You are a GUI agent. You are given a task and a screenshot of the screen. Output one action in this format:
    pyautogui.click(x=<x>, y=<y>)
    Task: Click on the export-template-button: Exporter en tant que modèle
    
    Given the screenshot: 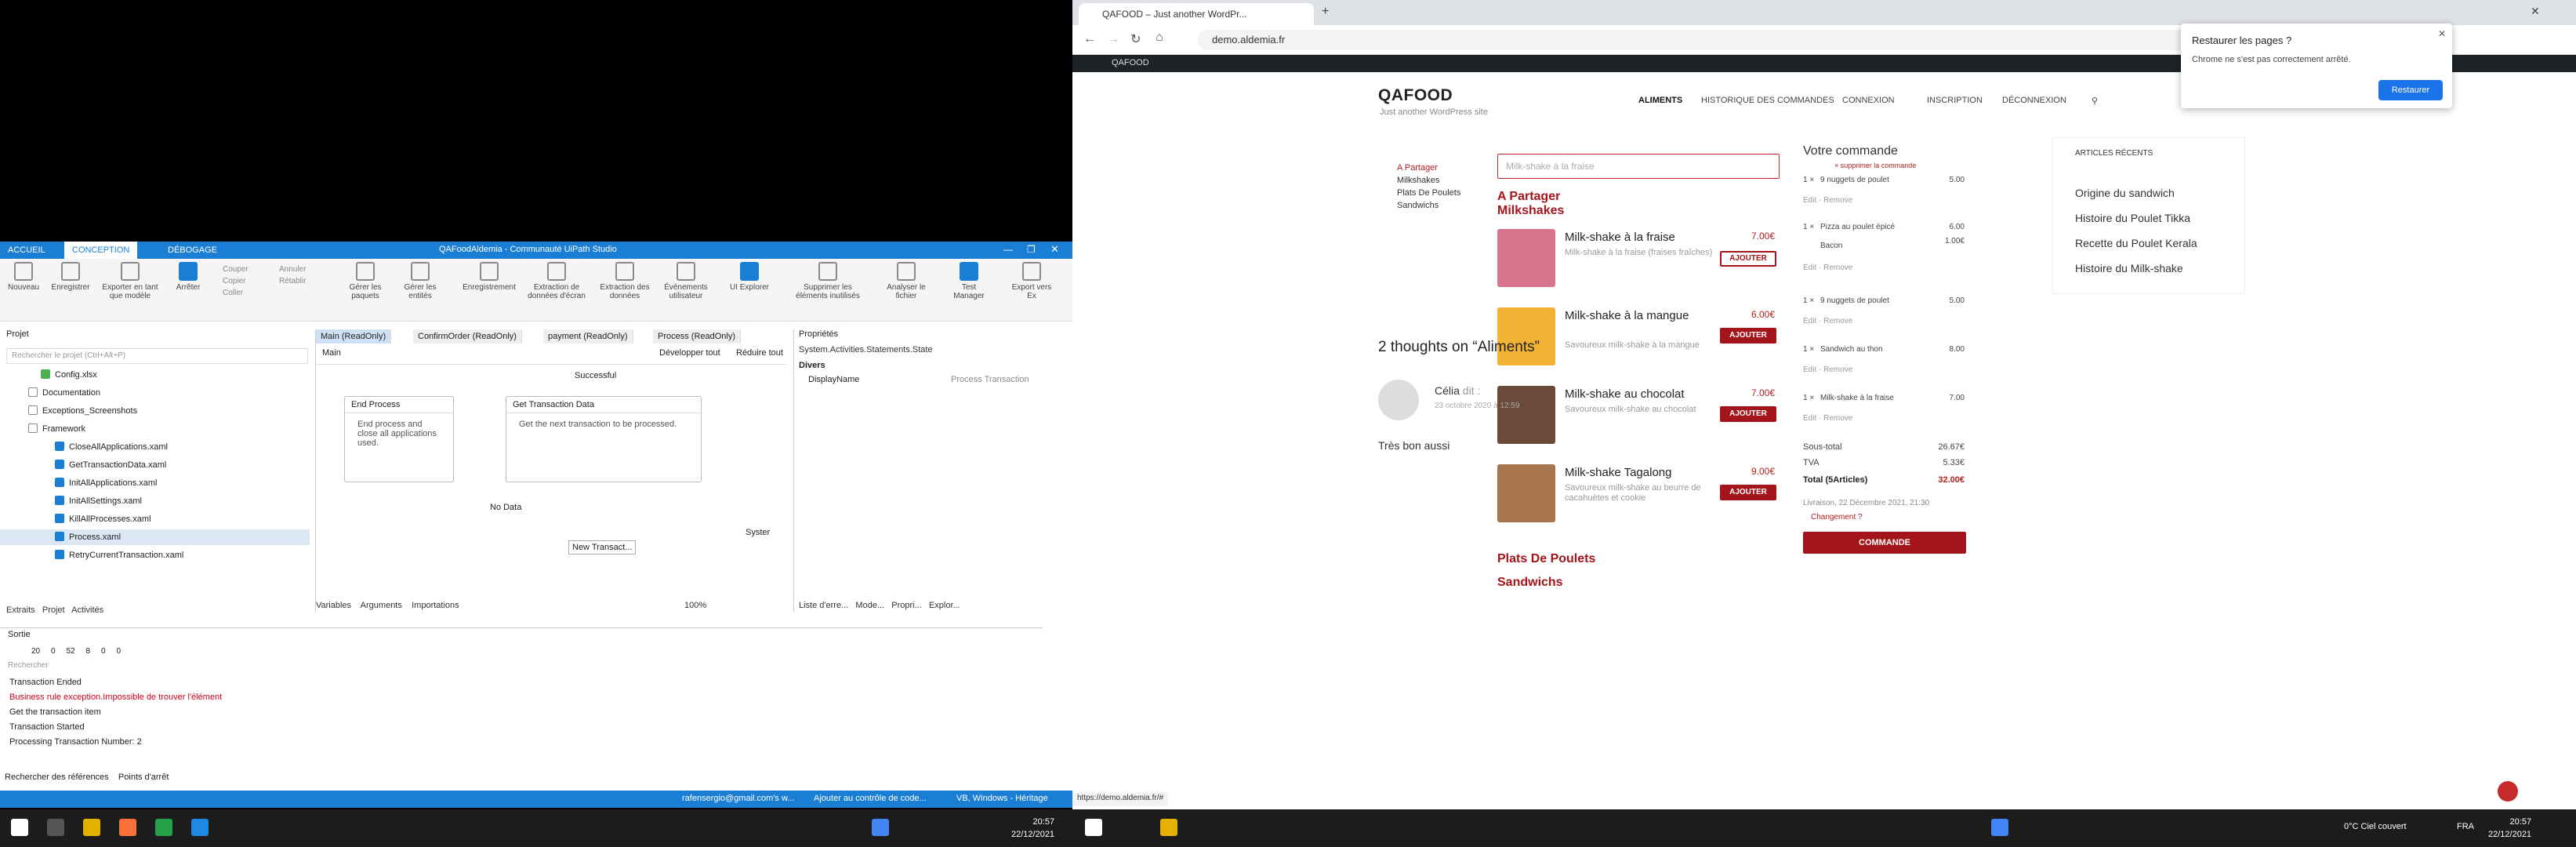 What is the action you would take?
    pyautogui.click(x=130, y=281)
    